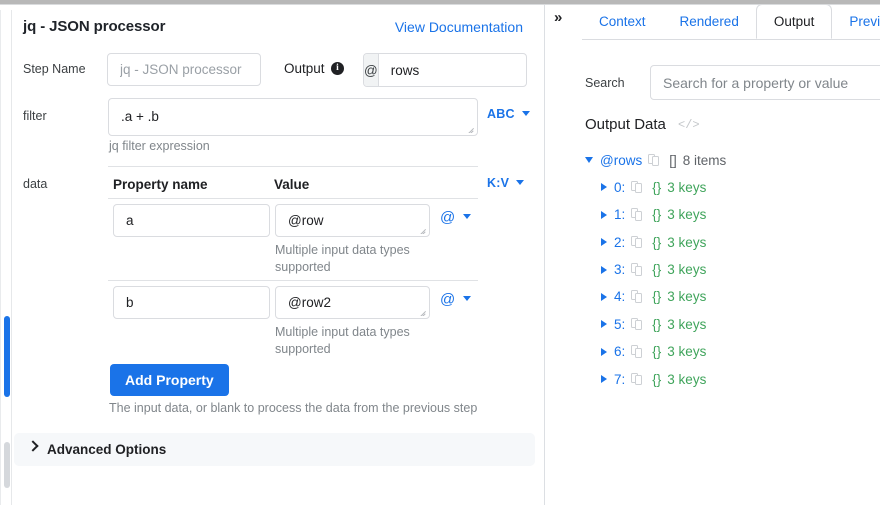 This screenshot has width=880, height=505. I want to click on tree-row-item: 5: {} 3 keys, so click(730, 324).